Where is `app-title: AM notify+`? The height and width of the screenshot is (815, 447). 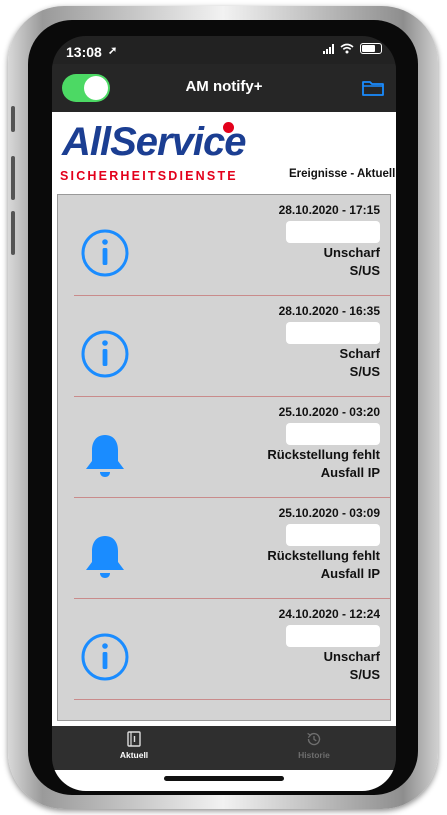 app-title: AM notify+ is located at coordinates (224, 86).